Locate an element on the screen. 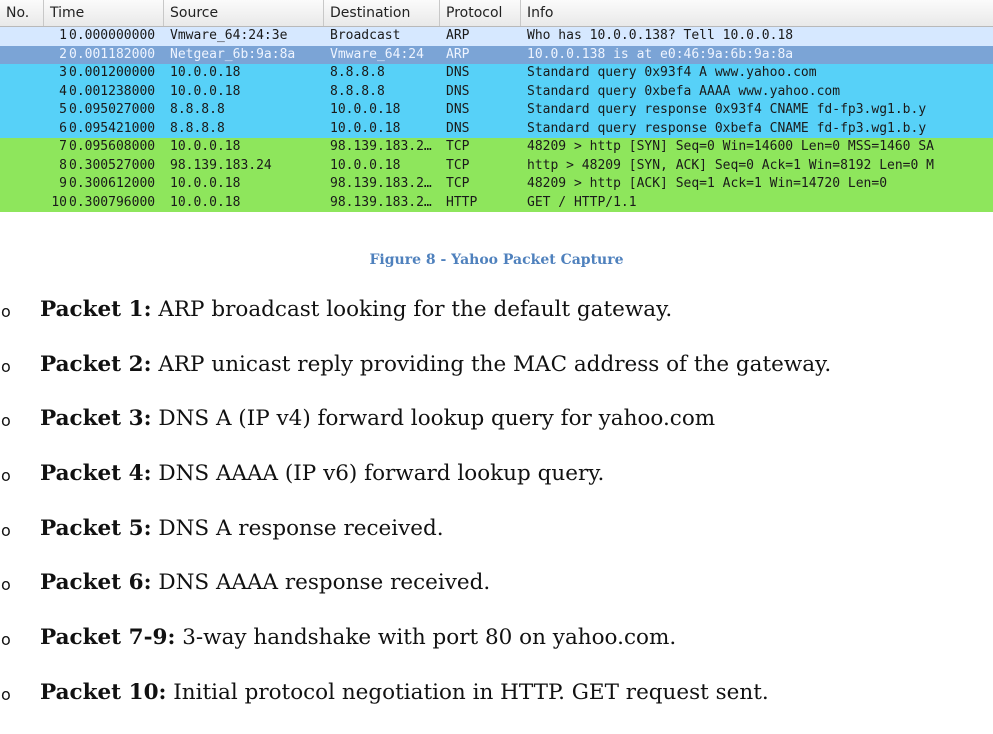 Image resolution: width=993 pixels, height=734 pixels. packet-cell-time: 0.300796000 is located at coordinates (112, 202).